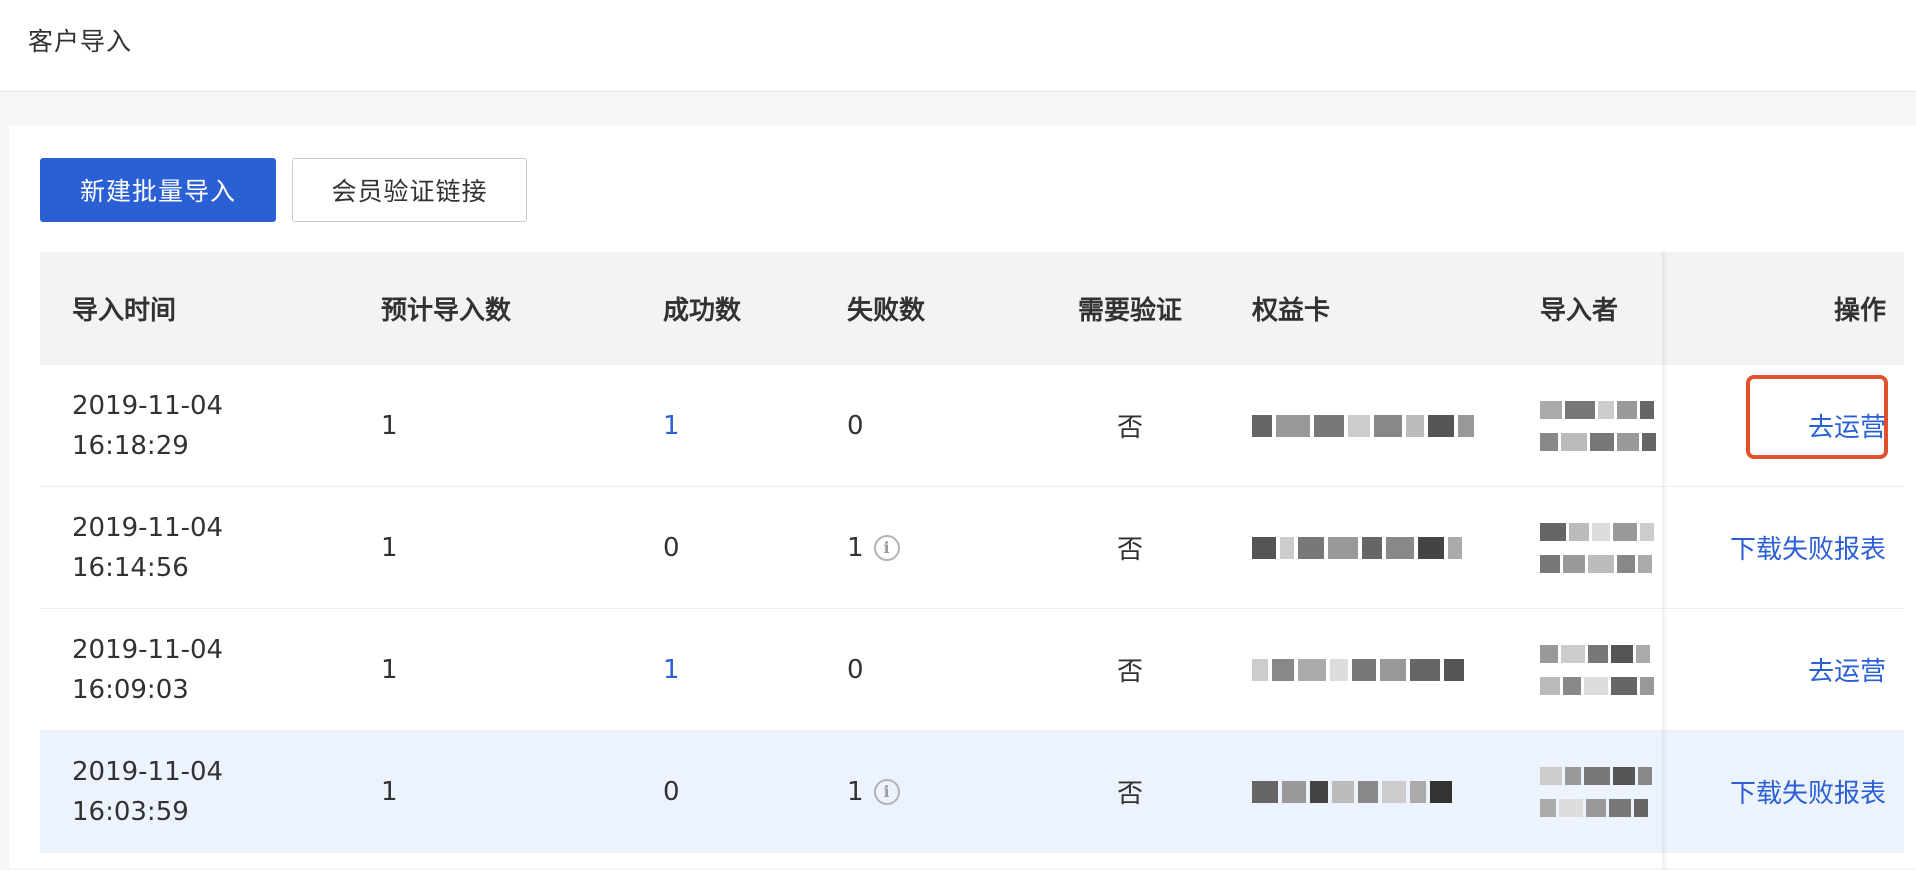  Describe the element at coordinates (972, 426) in the screenshot. I see `table-row: 2019-11-04 16:18:29 1 1 0 否 去运营` at that location.